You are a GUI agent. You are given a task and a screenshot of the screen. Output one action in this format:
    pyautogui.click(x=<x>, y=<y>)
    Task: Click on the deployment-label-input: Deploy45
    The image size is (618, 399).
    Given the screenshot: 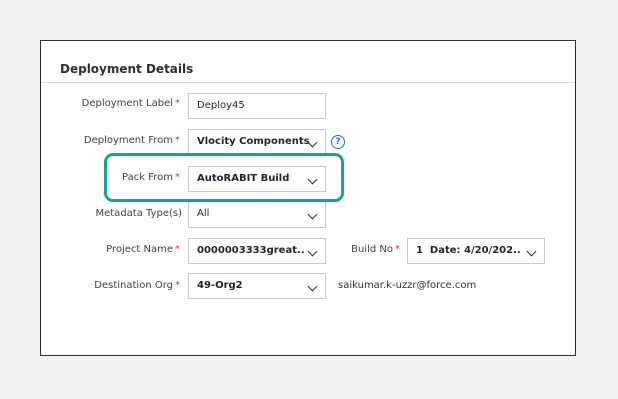 What is the action you would take?
    pyautogui.click(x=257, y=106)
    